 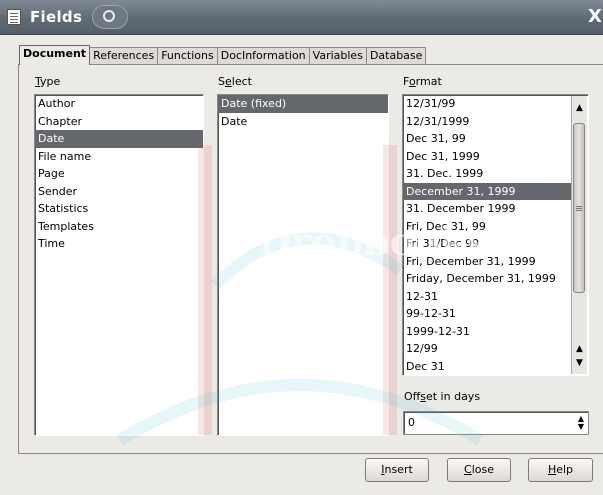 I want to click on close-button: Close, so click(x=479, y=470).